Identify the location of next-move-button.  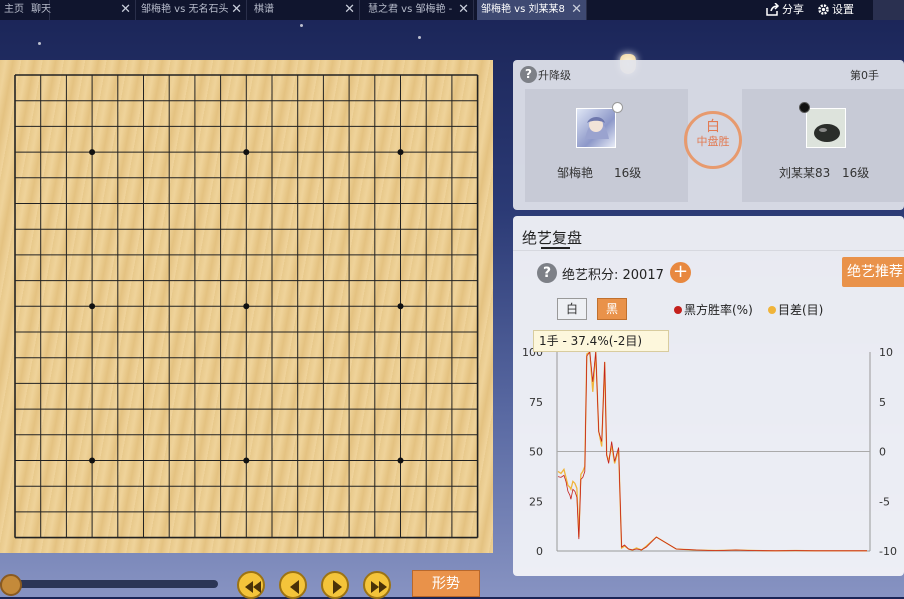
(335, 585).